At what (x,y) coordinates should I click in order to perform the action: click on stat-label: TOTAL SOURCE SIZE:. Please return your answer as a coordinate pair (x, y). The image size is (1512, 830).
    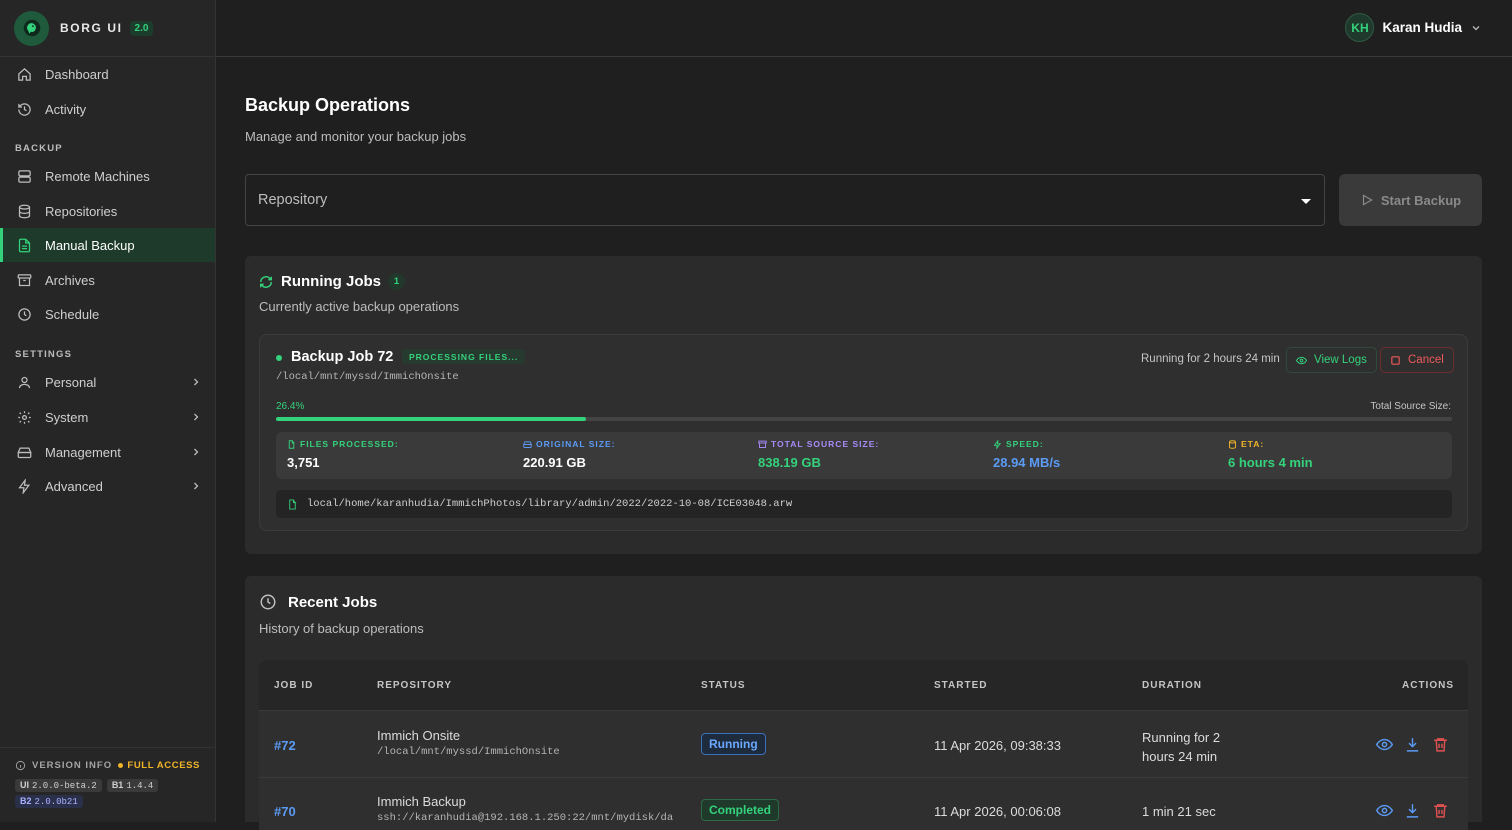
    Looking at the image, I should click on (825, 444).